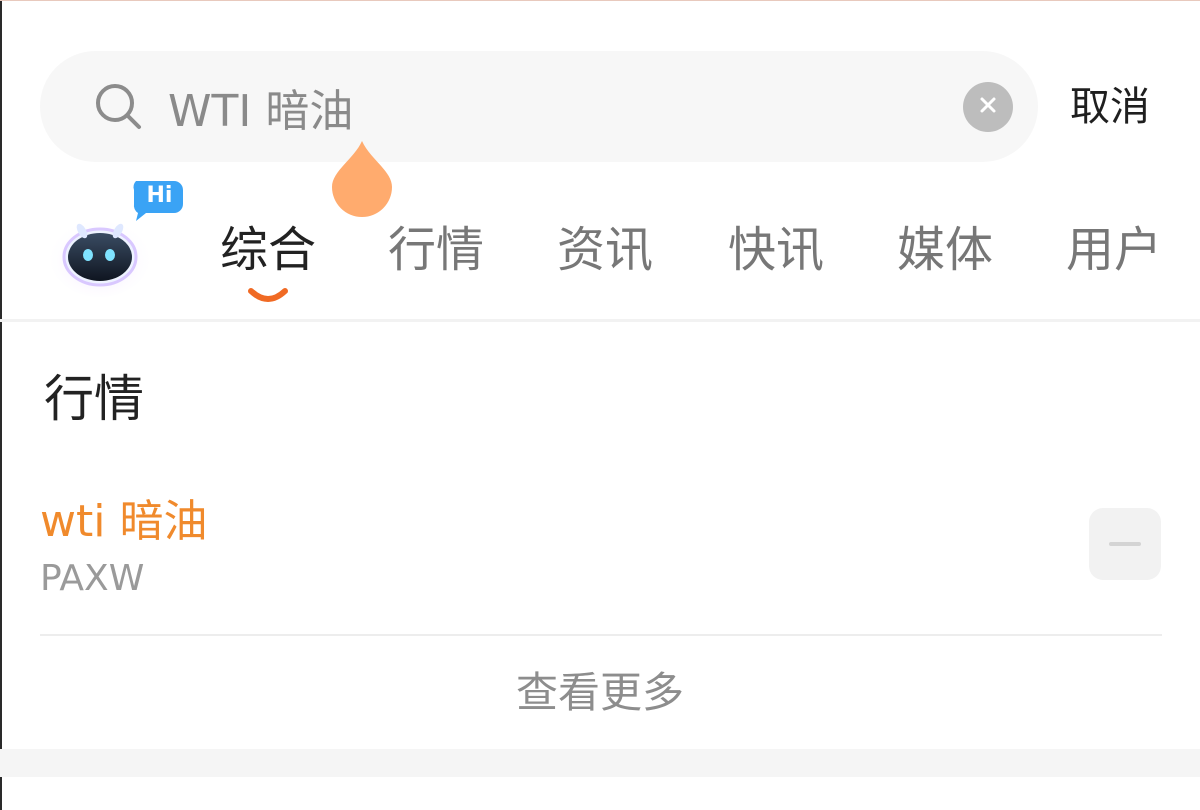 The image size is (1200, 810). Describe the element at coordinates (118, 106) in the screenshot. I see `search-icon` at that location.